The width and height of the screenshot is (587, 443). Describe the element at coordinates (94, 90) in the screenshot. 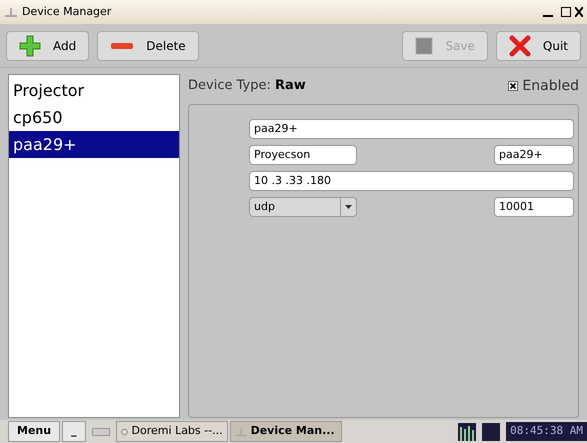

I see `device-item: Projector` at that location.